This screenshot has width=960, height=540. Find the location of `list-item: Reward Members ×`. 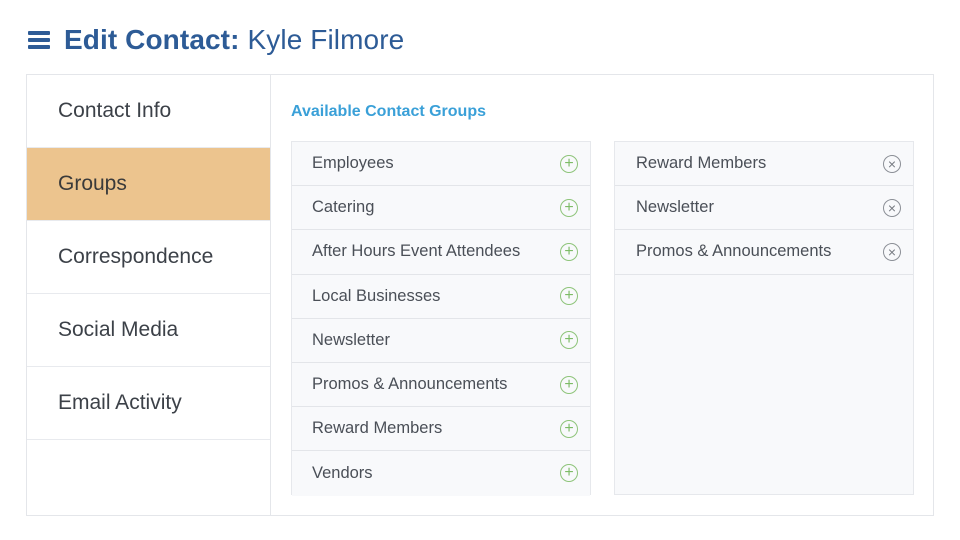

list-item: Reward Members × is located at coordinates (764, 164).